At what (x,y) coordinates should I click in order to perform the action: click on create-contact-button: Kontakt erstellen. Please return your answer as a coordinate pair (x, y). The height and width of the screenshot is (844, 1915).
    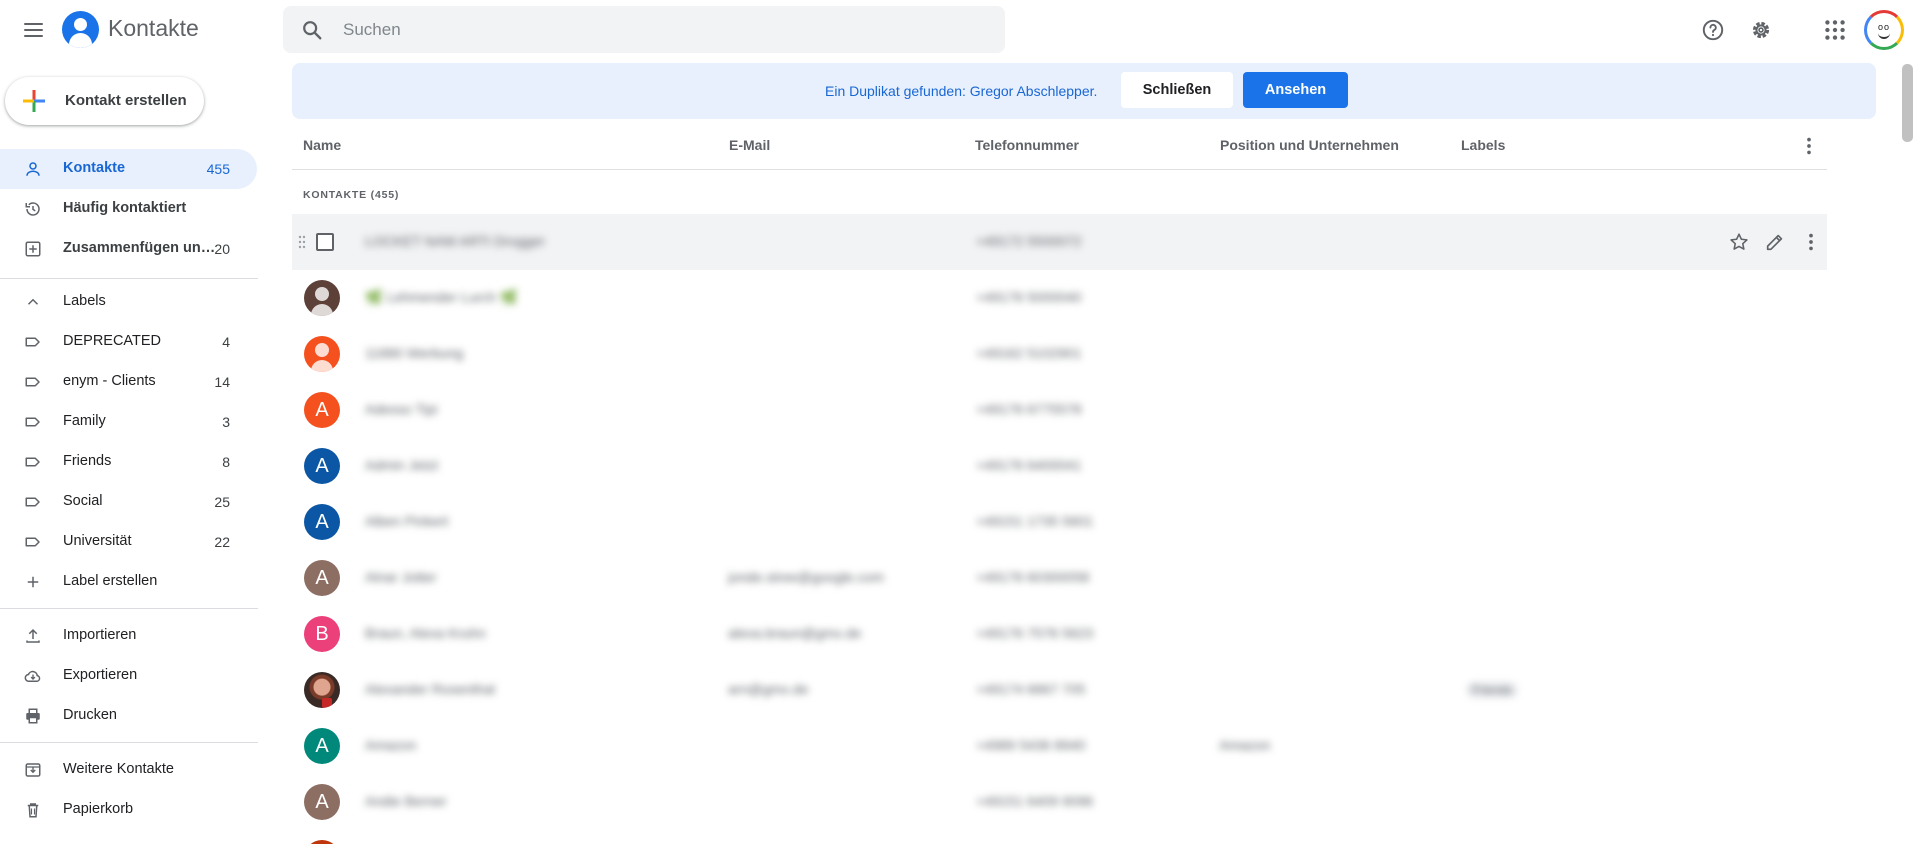
    Looking at the image, I should click on (104, 101).